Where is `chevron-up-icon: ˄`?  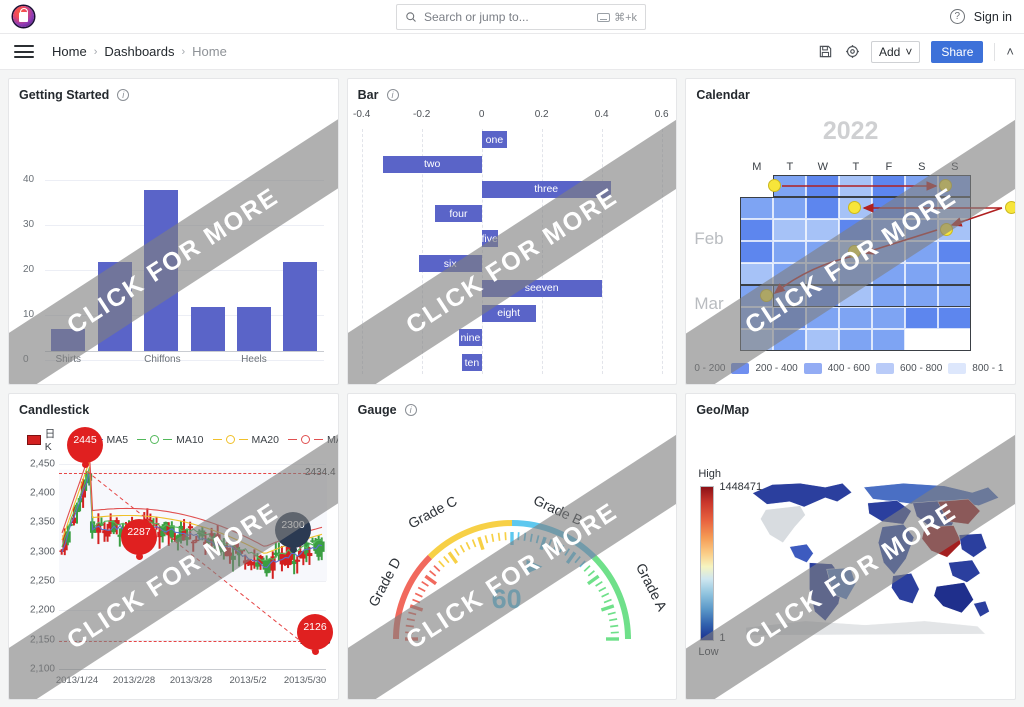
chevron-up-icon: ˄ is located at coordinates (1010, 51).